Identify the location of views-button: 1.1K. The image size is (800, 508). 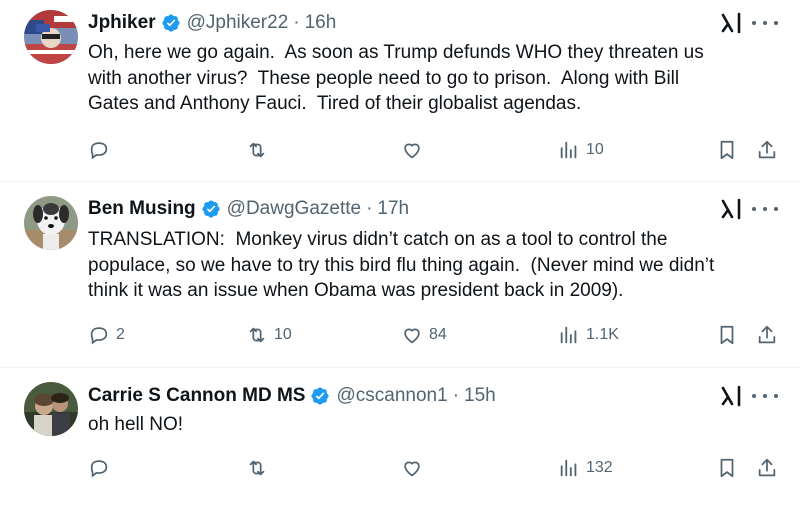
(588, 335).